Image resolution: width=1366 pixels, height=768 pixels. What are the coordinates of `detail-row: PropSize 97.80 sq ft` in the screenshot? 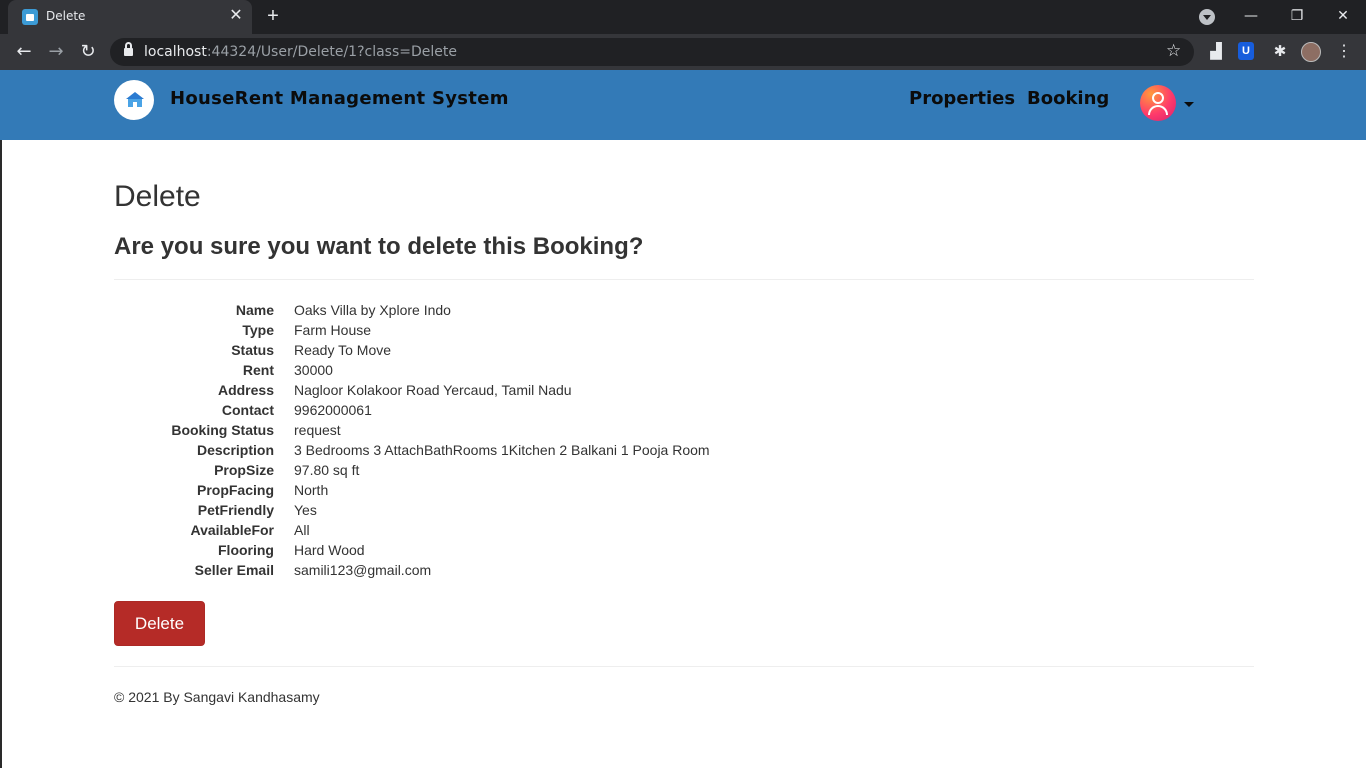 It's located at (684, 470).